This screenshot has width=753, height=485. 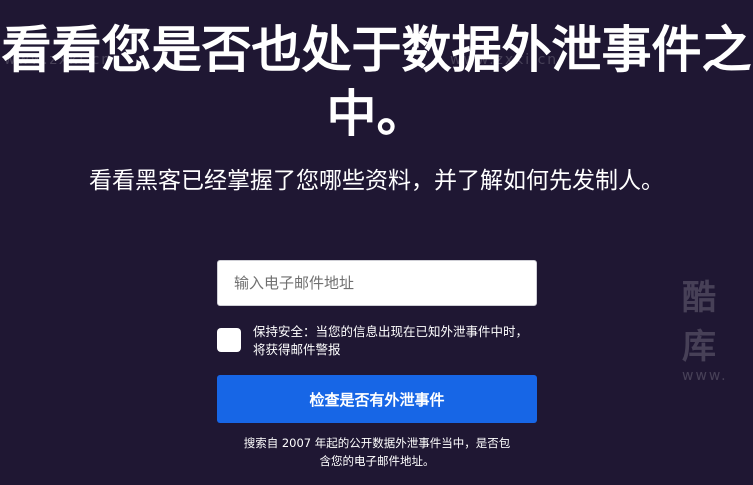 I want to click on email-input, so click(x=377, y=283).